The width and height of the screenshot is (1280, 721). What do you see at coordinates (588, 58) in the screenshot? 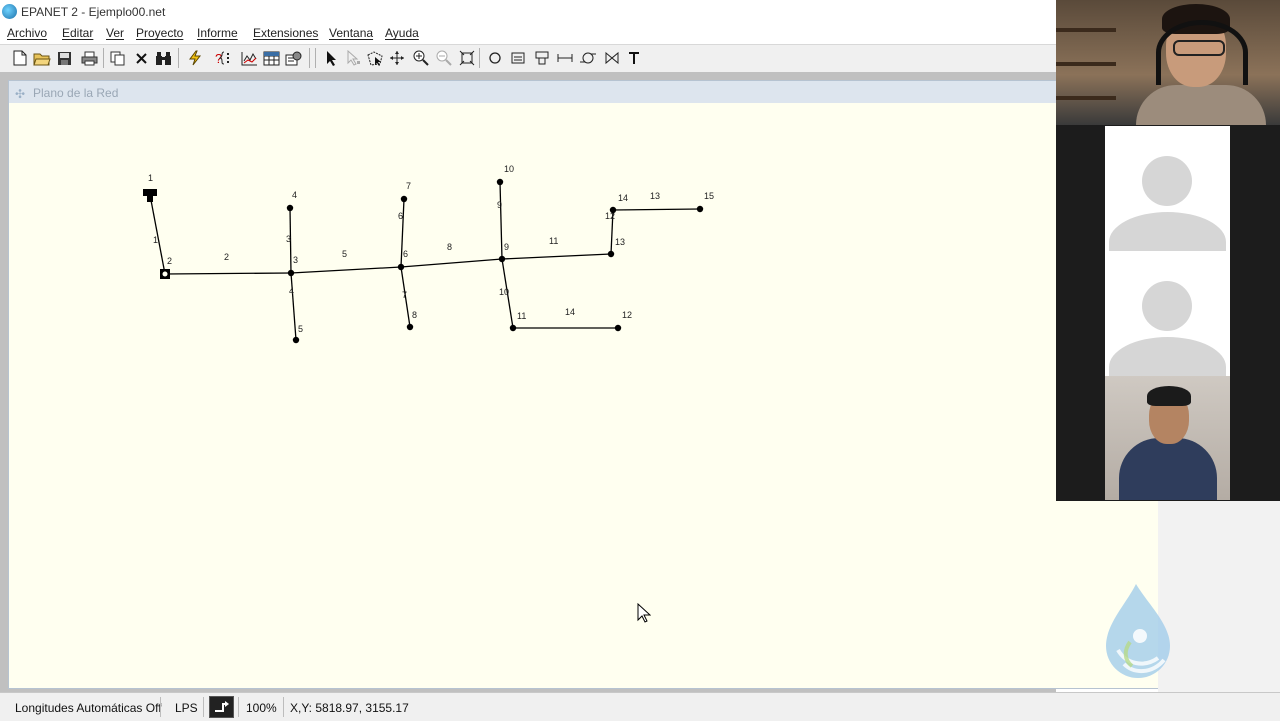
I see `pump-icon` at bounding box center [588, 58].